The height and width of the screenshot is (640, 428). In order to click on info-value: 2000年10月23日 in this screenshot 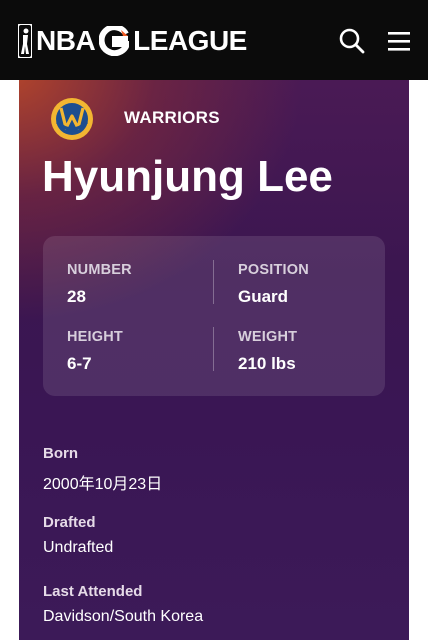, I will do `click(103, 484)`.